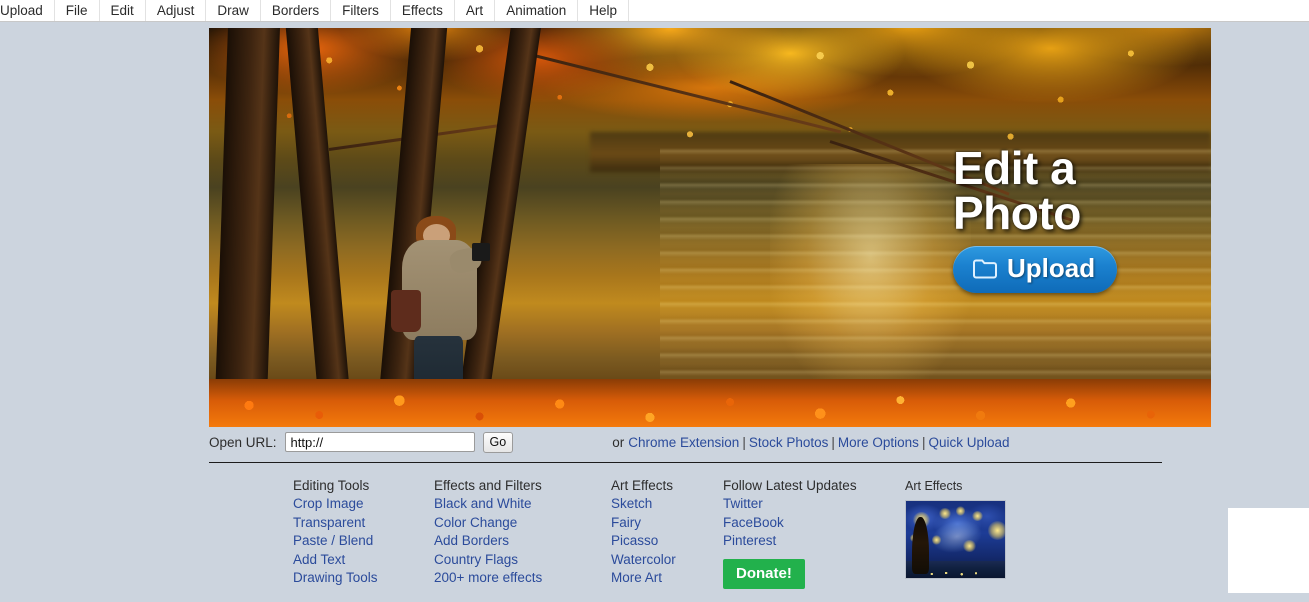  I want to click on menu-item-filters: Filters, so click(361, 10).